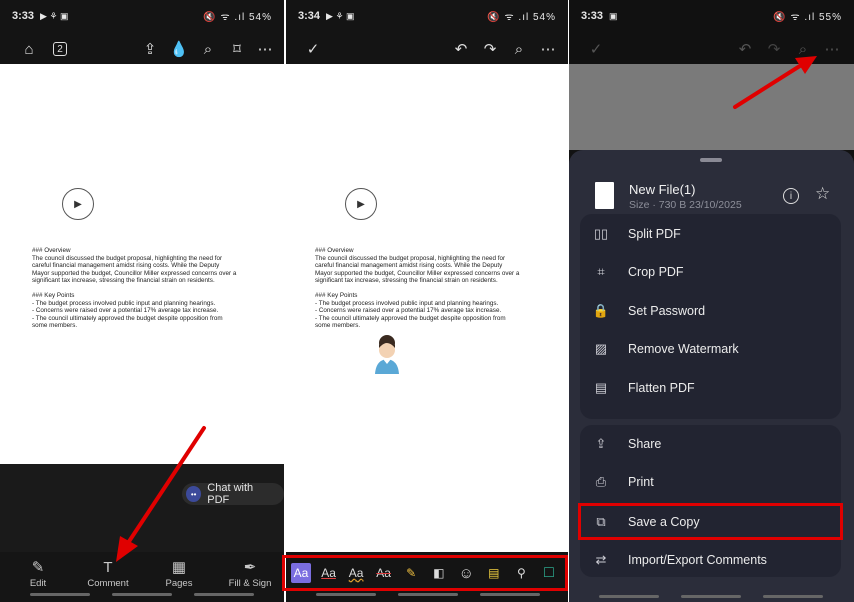 The height and width of the screenshot is (602, 854). What do you see at coordinates (661, 388) in the screenshot?
I see `menu-label: Flatten PDF` at bounding box center [661, 388].